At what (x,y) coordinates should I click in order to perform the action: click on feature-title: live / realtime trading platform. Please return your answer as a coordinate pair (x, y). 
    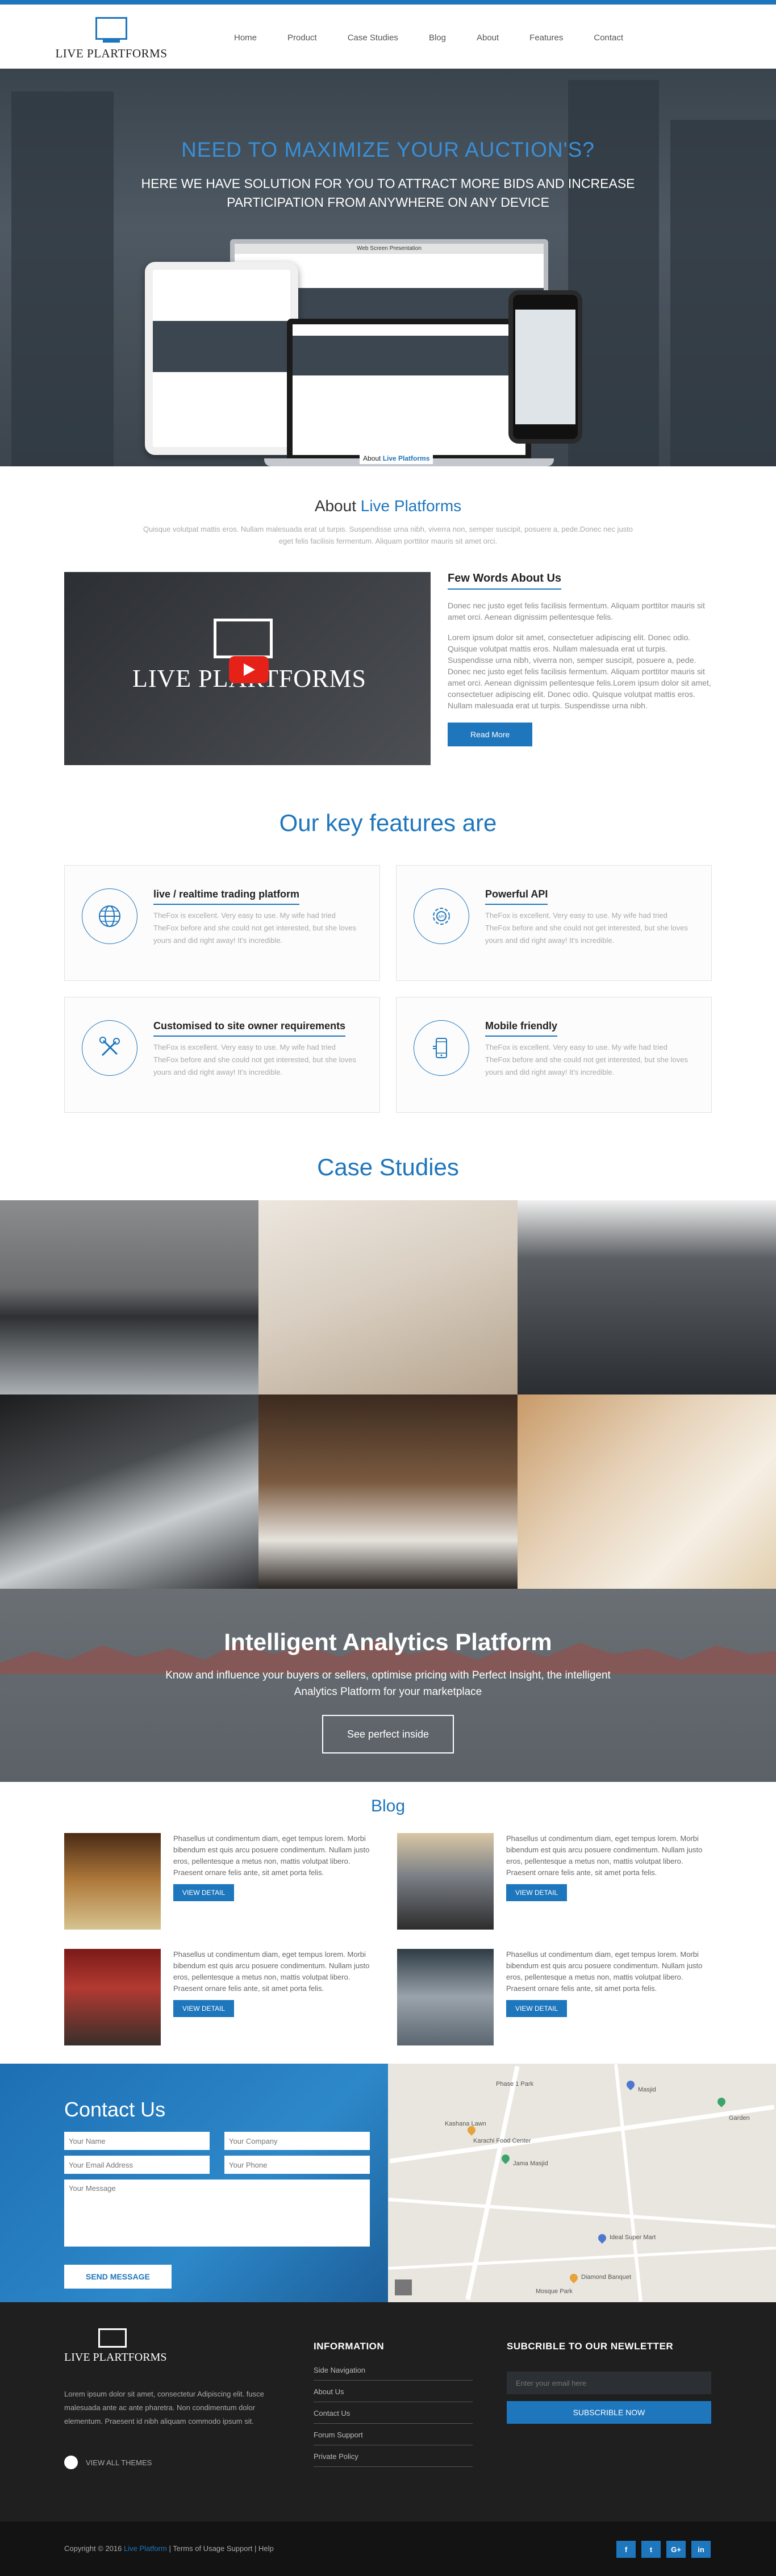
    Looking at the image, I should click on (226, 897).